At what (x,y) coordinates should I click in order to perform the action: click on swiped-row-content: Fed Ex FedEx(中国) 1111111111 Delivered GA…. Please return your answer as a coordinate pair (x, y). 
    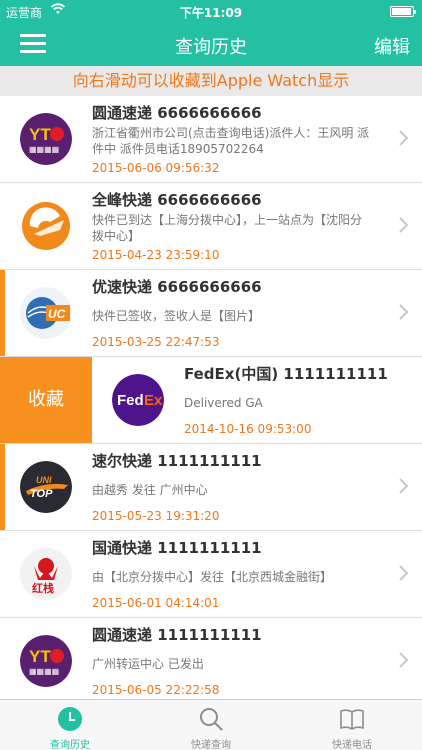
    Looking at the image, I should click on (257, 400).